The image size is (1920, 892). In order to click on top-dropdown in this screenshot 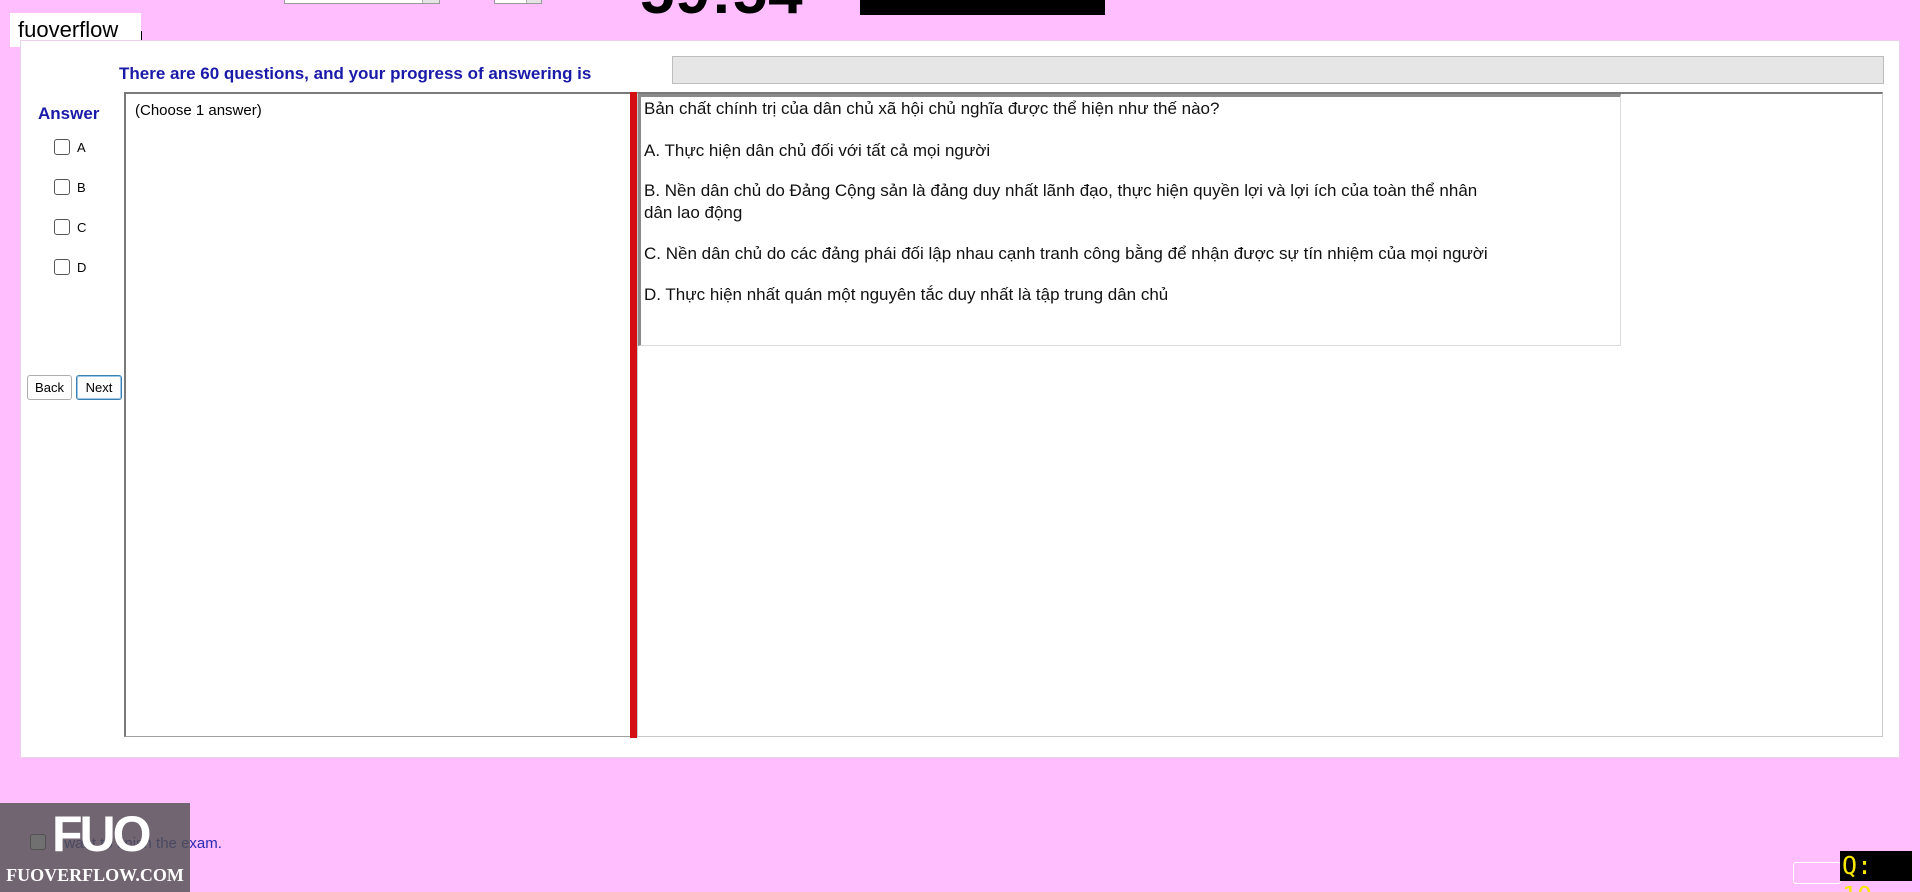, I will do `click(362, 2)`.